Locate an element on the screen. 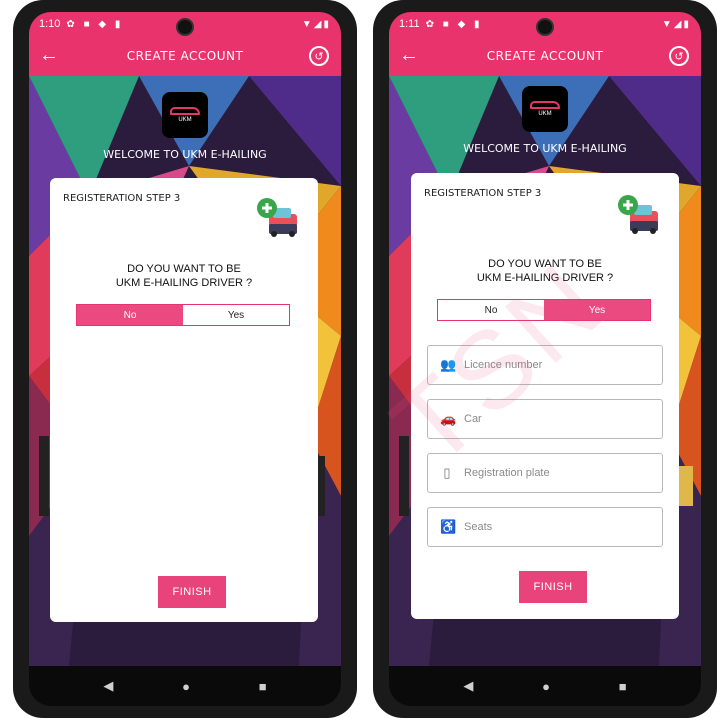 Image resolution: width=717 pixels, height=718 pixels. car-field: 🚗 Car is located at coordinates (545, 419).